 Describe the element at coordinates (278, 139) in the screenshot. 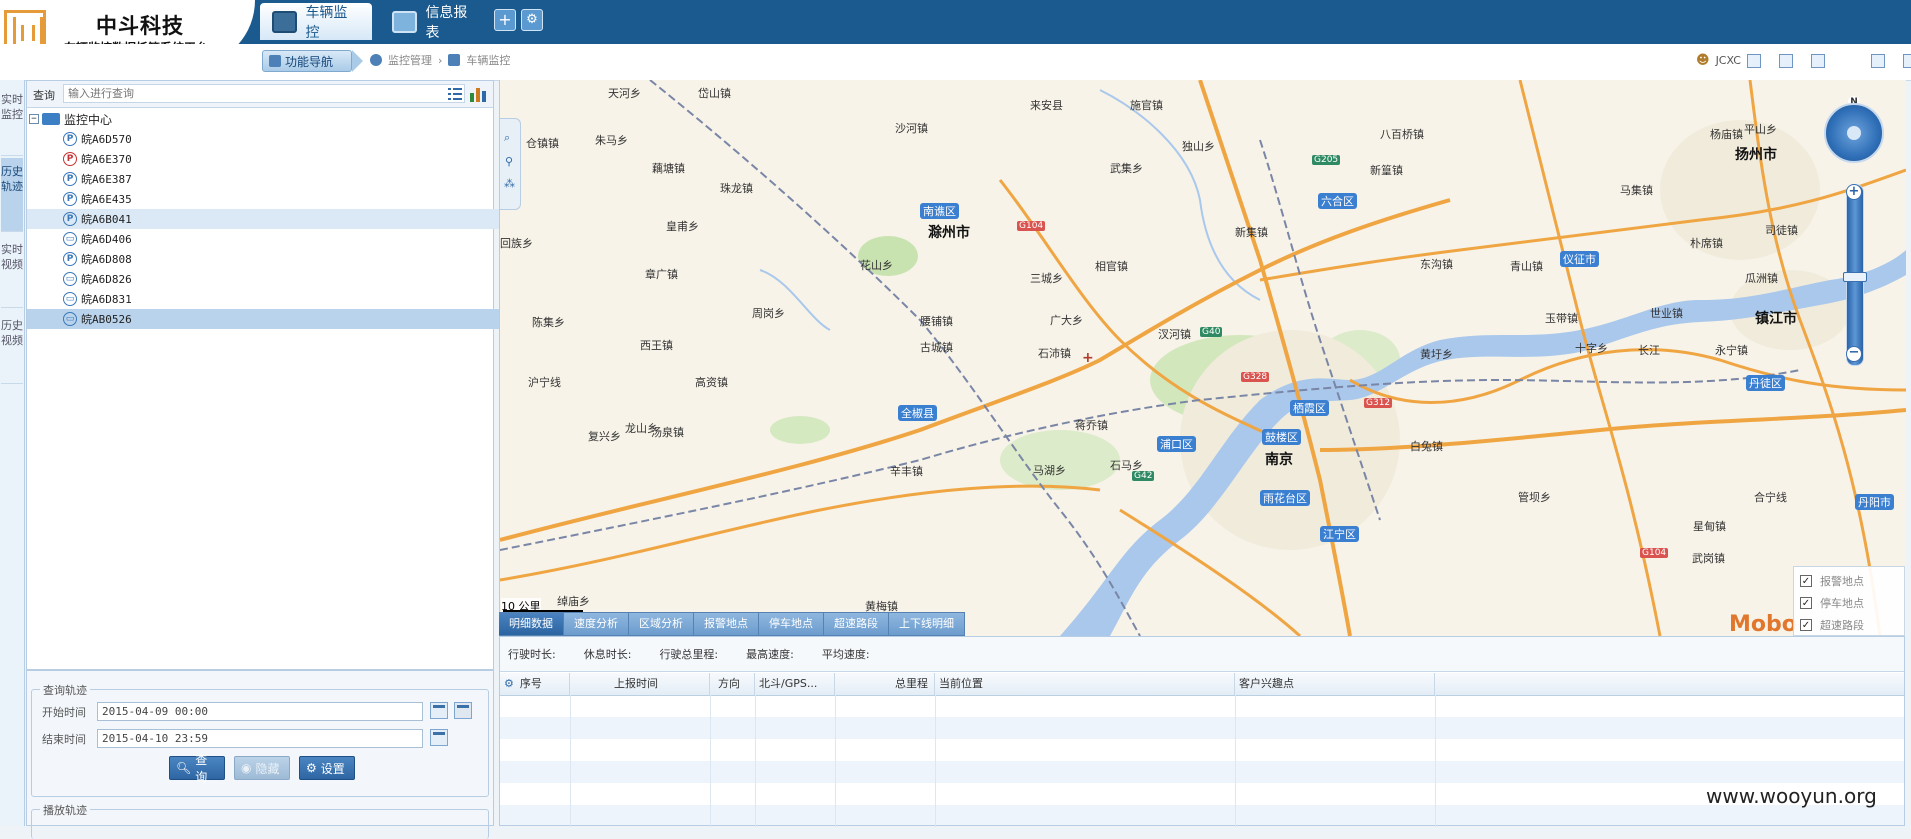

I see `vehicle-tree-item: P 皖A6D570` at that location.